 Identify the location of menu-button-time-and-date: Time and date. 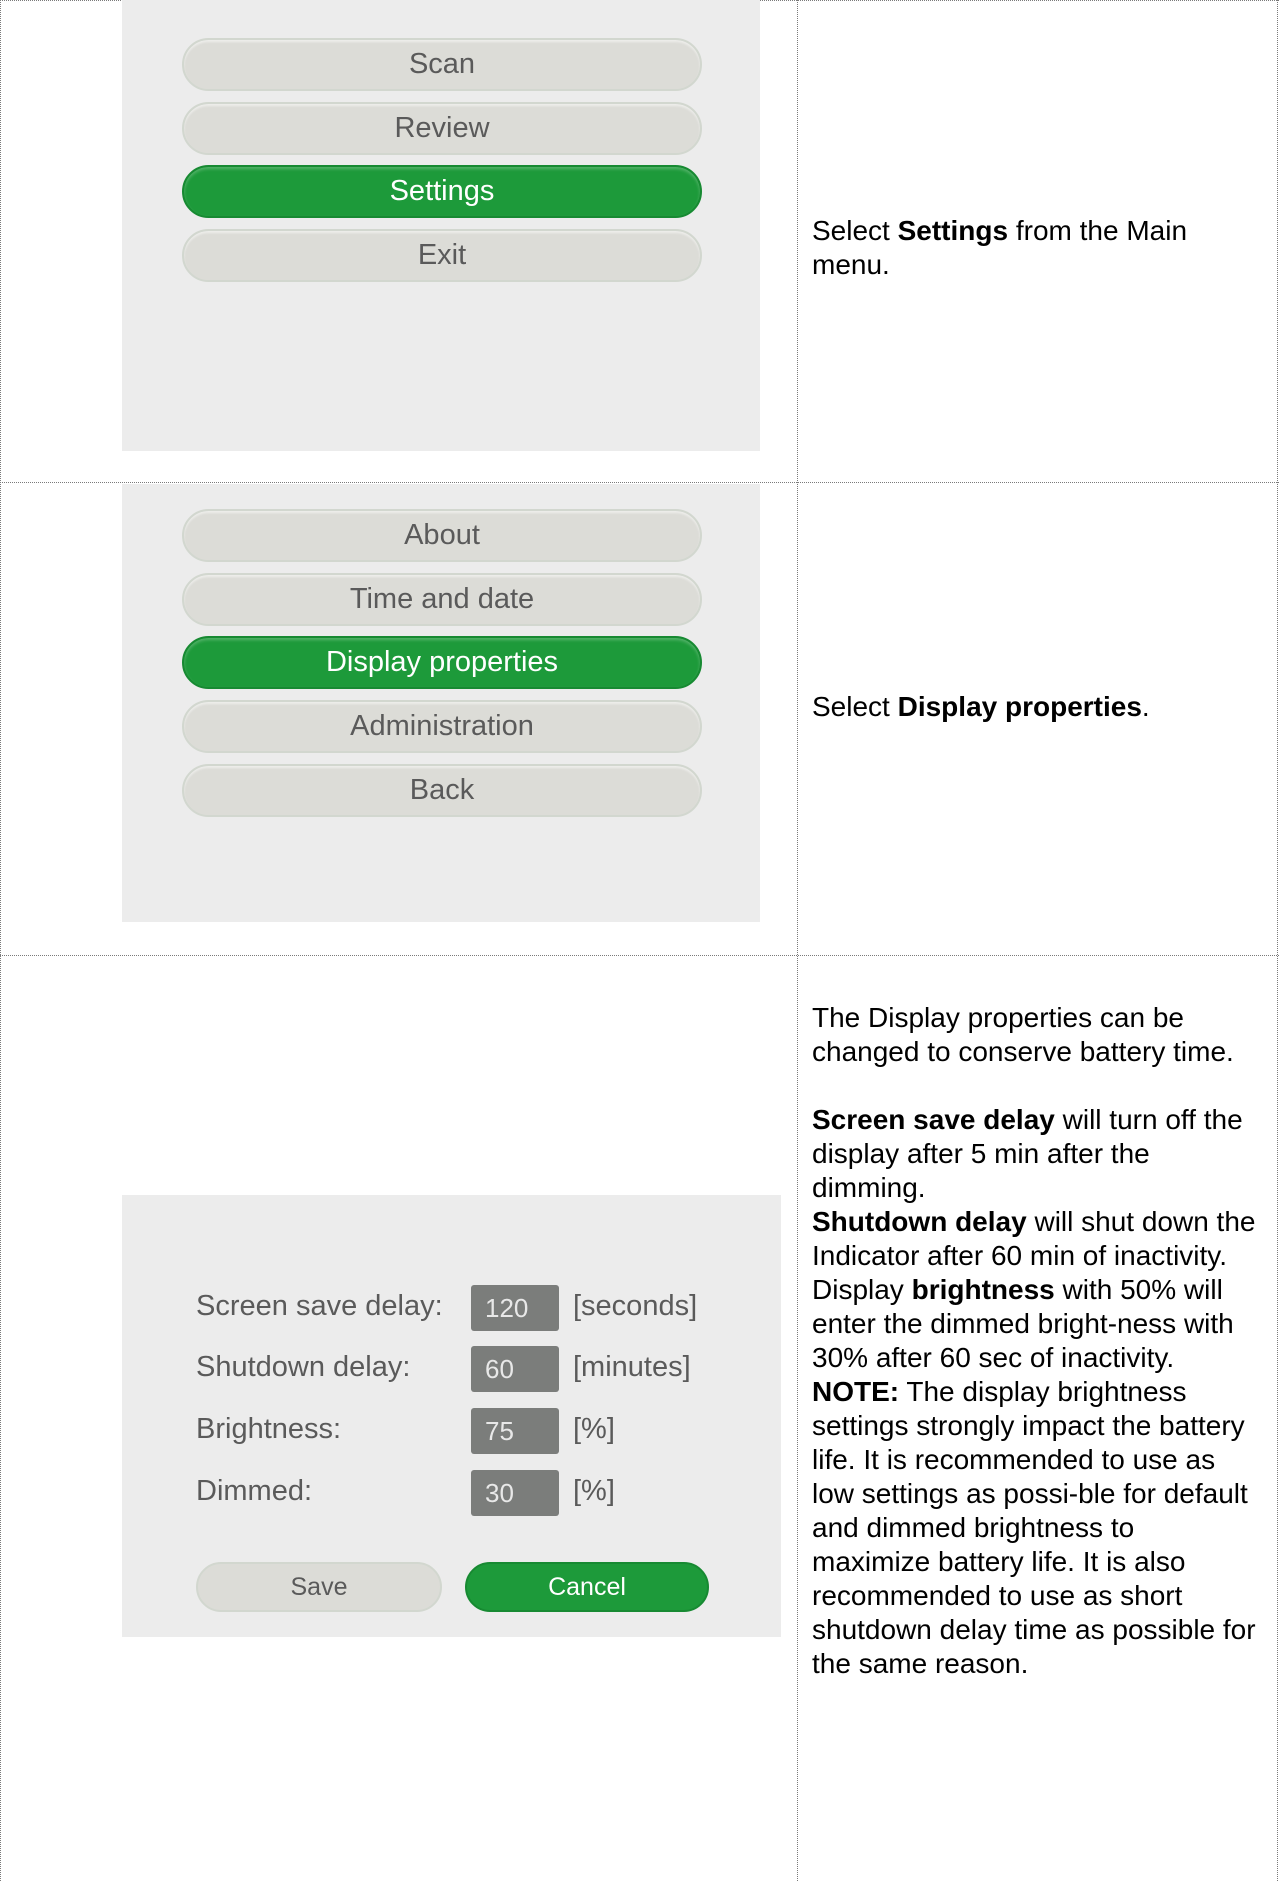
(442, 599).